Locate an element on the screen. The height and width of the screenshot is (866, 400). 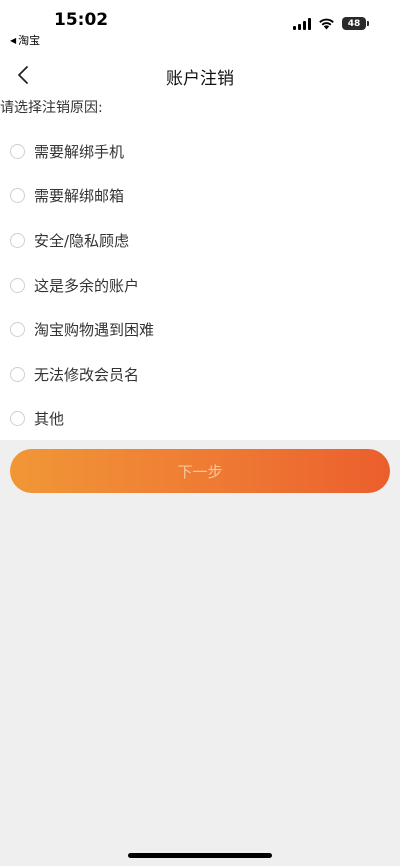
battery-icon: 48 is located at coordinates (355, 23).